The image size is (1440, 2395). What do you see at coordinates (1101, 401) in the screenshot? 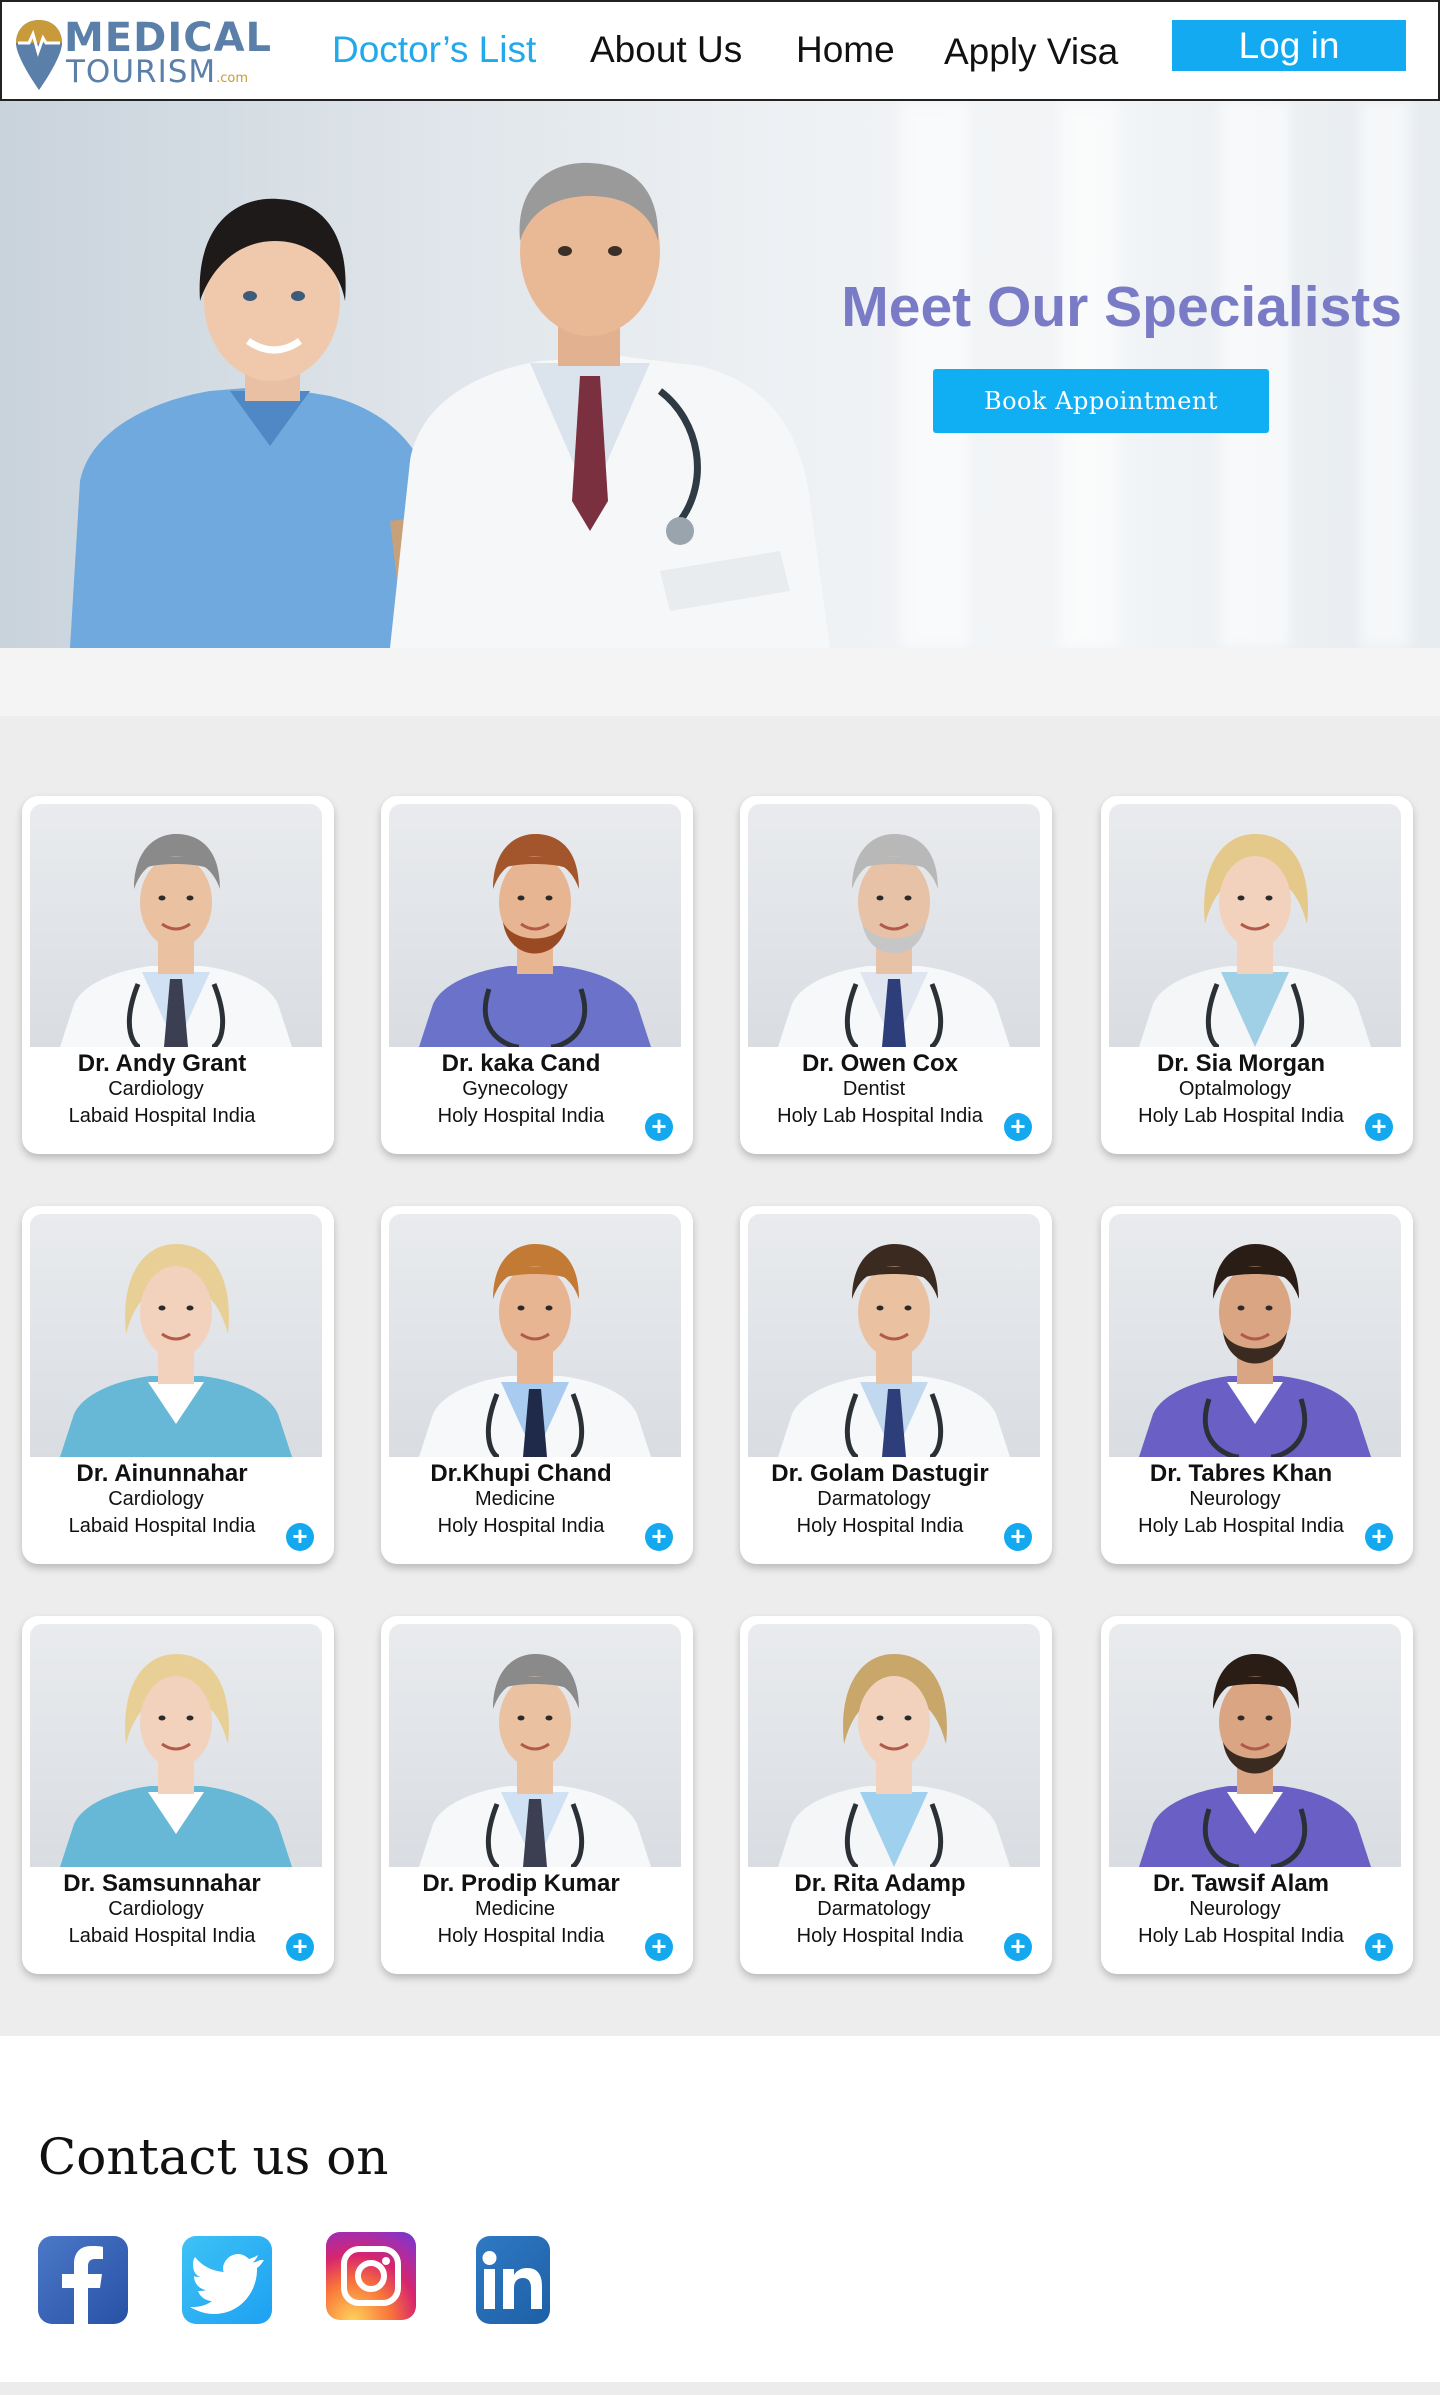
I see `book-appointment-button: Book Appointment` at bounding box center [1101, 401].